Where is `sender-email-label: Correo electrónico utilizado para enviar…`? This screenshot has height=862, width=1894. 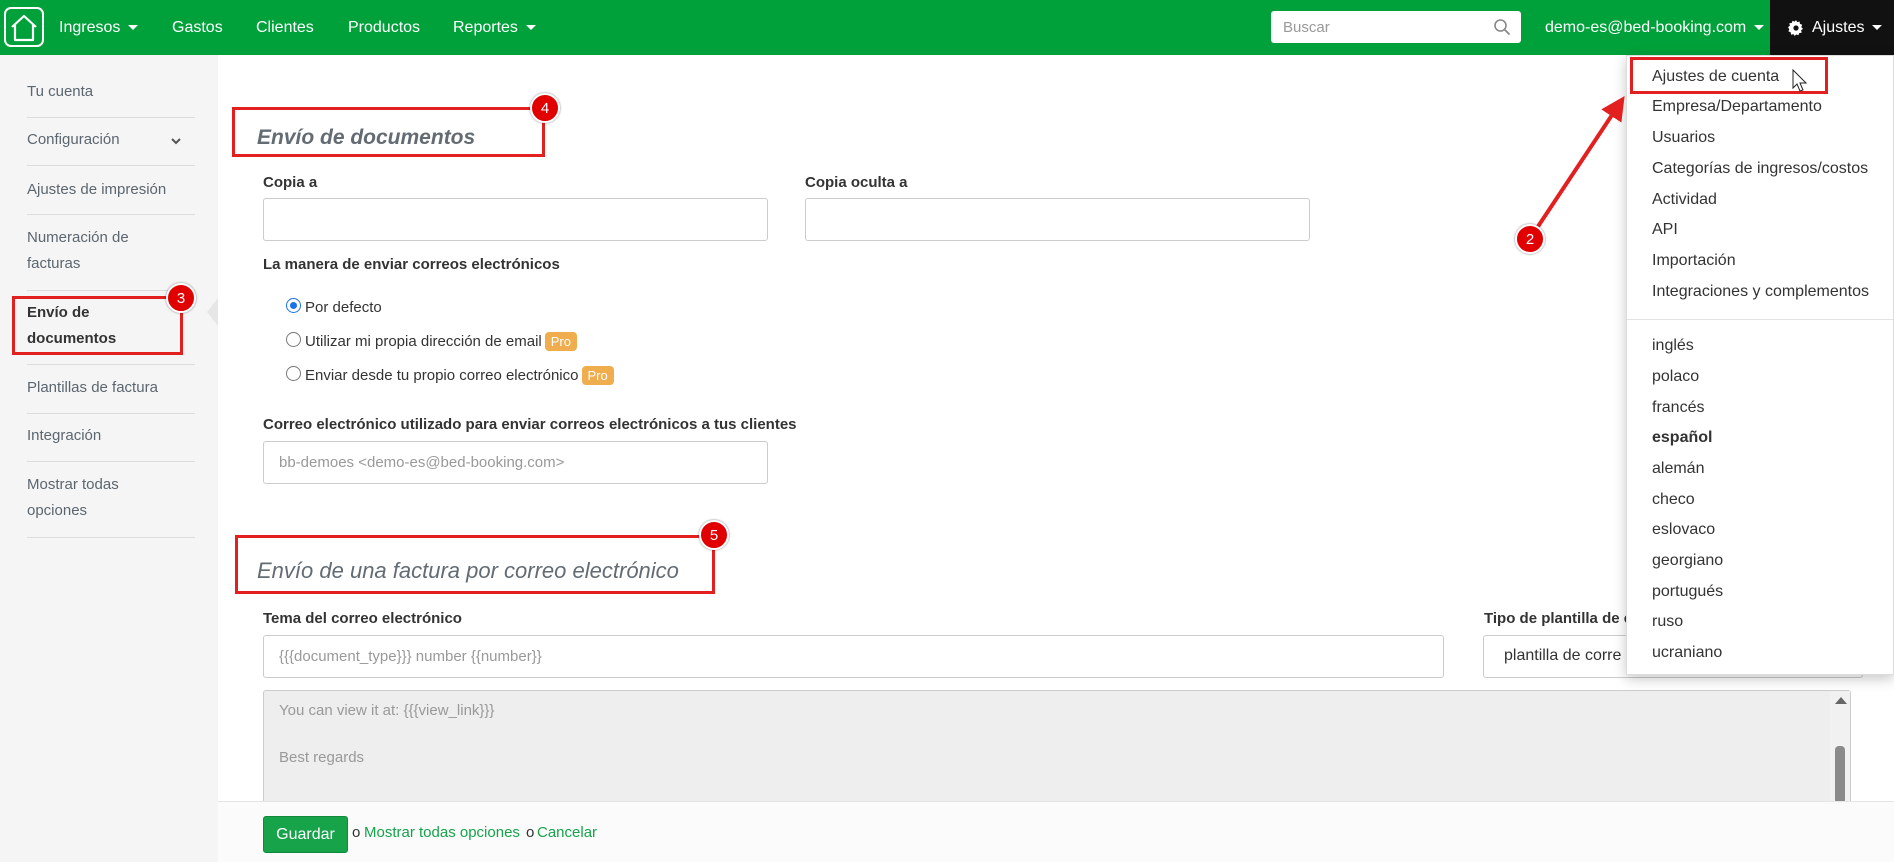
sender-email-label: Correo electrónico utilizado para enviar… is located at coordinates (530, 424).